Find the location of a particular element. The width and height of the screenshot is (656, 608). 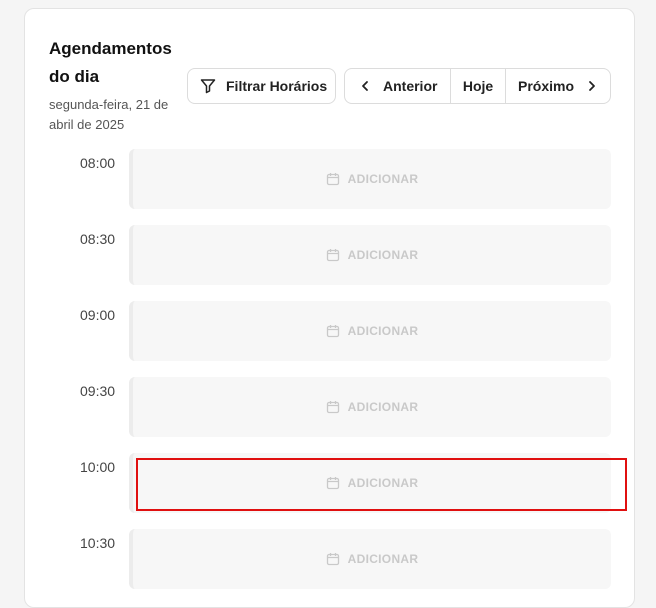

time-slot: 08:00 ADICIONAR is located at coordinates (330, 180).